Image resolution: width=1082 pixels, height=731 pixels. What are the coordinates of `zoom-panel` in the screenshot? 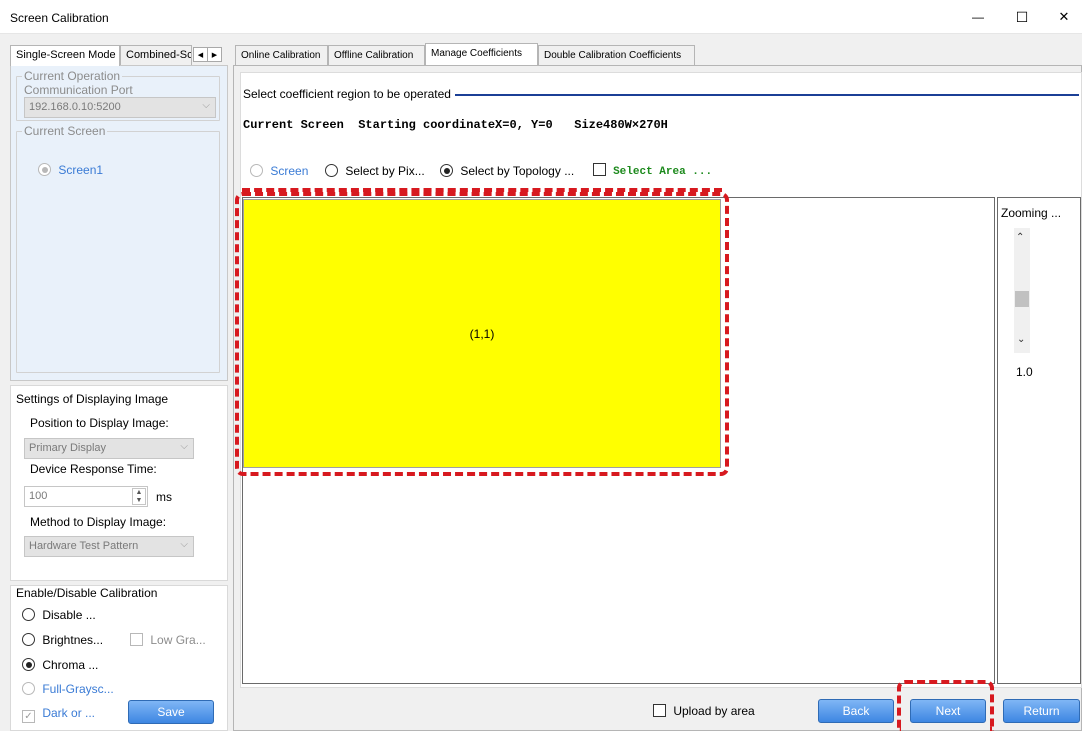 It's located at (1039, 440).